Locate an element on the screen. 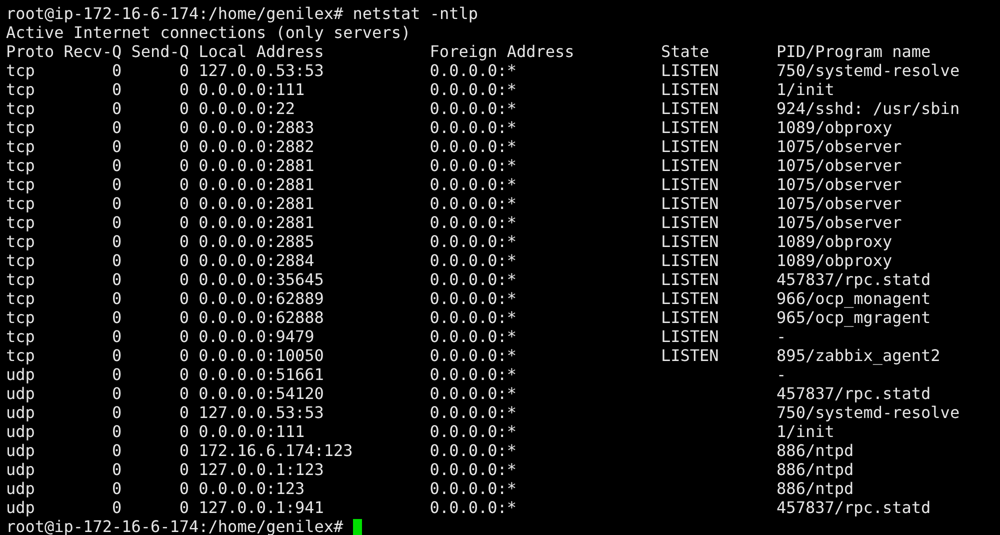 The height and width of the screenshot is (535, 1000). command-line: root@ip-172-16-6-174:/home/genilex# netstat -ntlp is located at coordinates (243, 13).